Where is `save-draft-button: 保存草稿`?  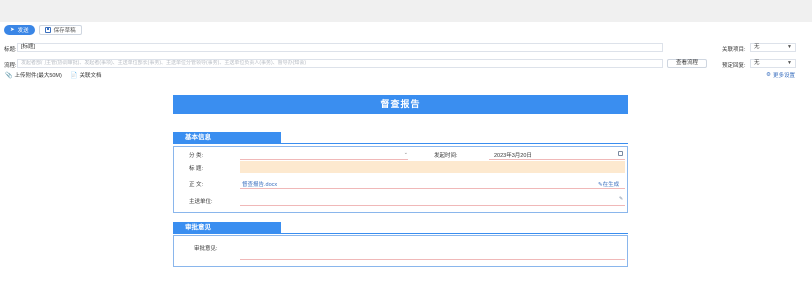 save-draft-button: 保存草稿 is located at coordinates (60, 30).